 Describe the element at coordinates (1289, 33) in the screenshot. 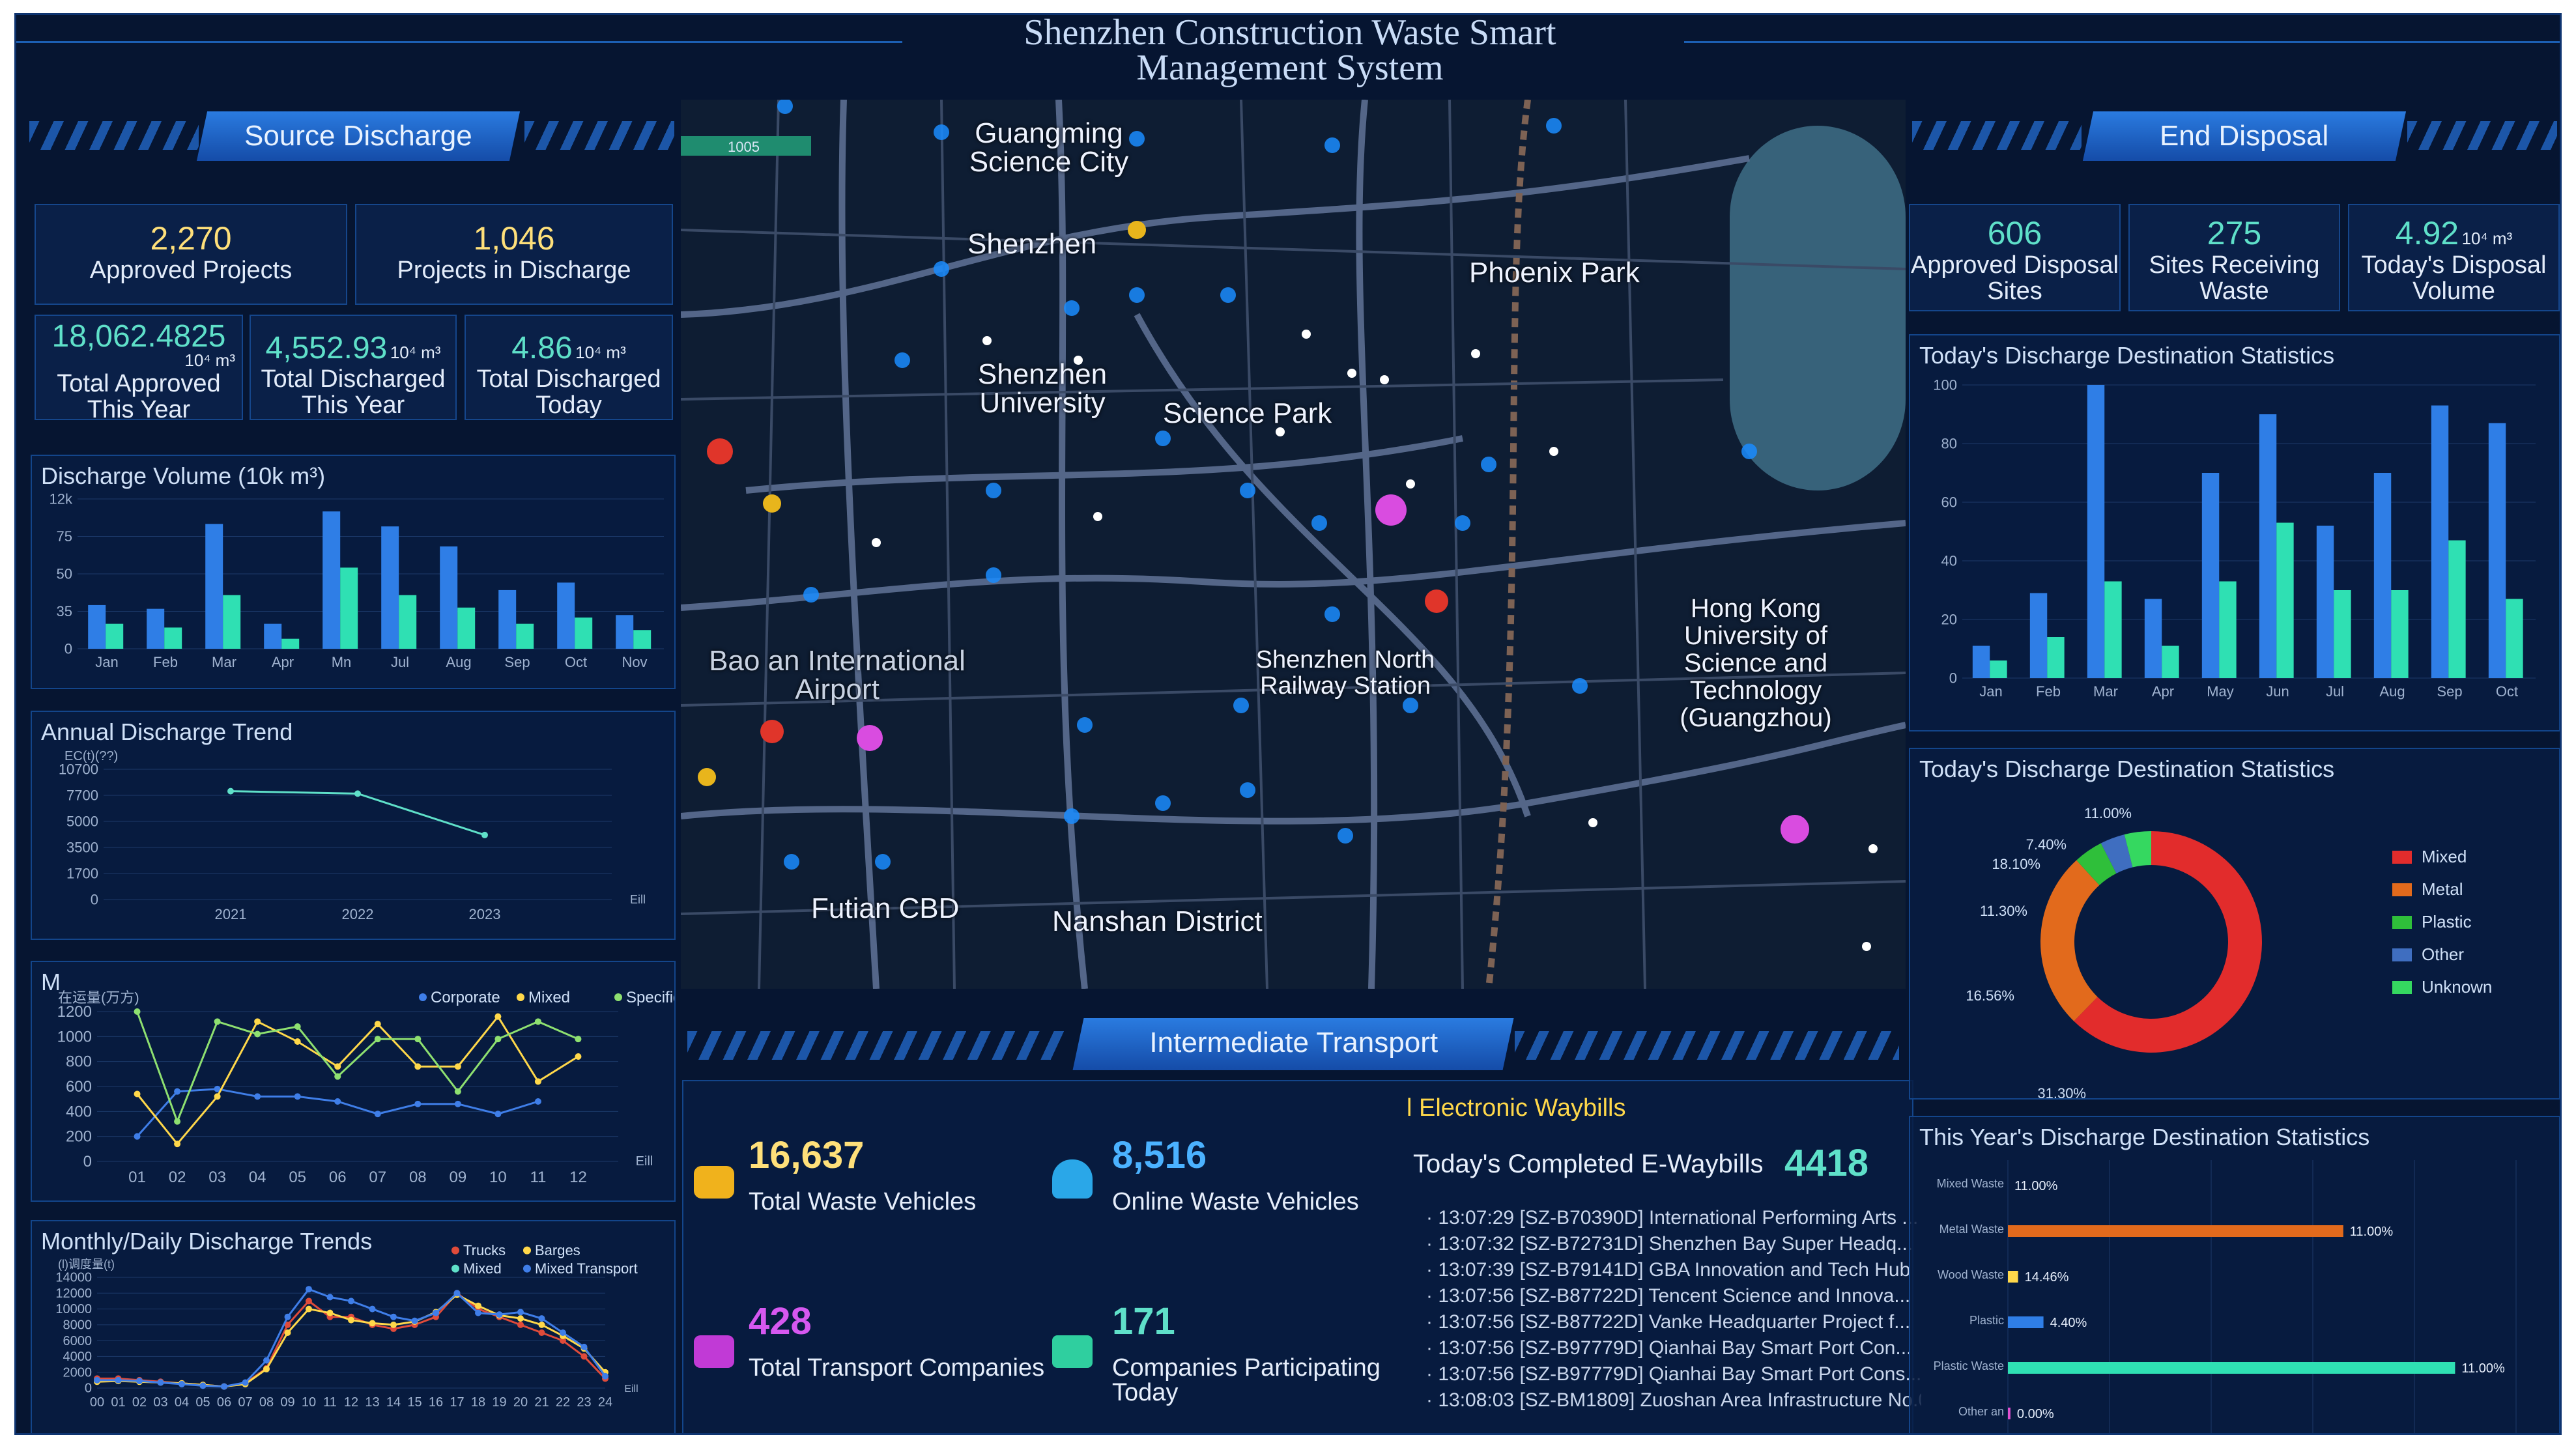

I see `title-line-1: Shenzhen Construction Waste Smart` at that location.